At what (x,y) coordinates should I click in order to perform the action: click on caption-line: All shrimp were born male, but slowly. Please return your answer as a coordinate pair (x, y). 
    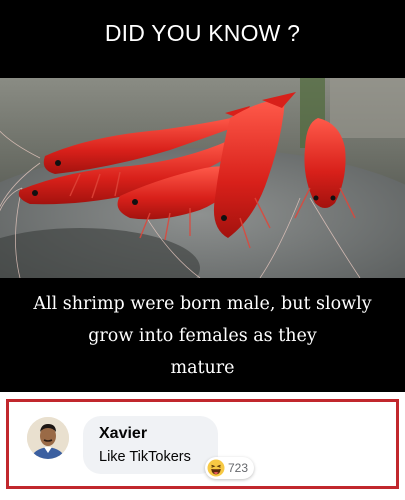
    Looking at the image, I should click on (202, 304).